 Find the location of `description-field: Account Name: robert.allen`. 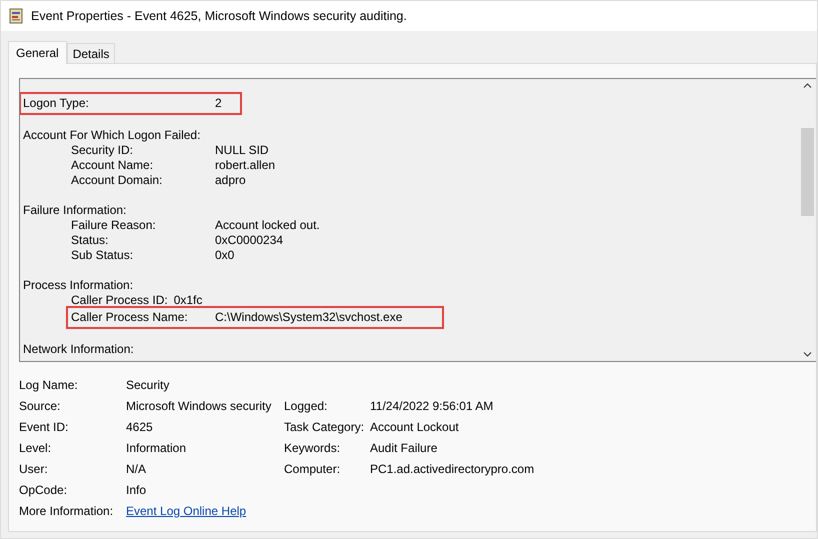

description-field: Account Name: robert.allen is located at coordinates (172, 165).